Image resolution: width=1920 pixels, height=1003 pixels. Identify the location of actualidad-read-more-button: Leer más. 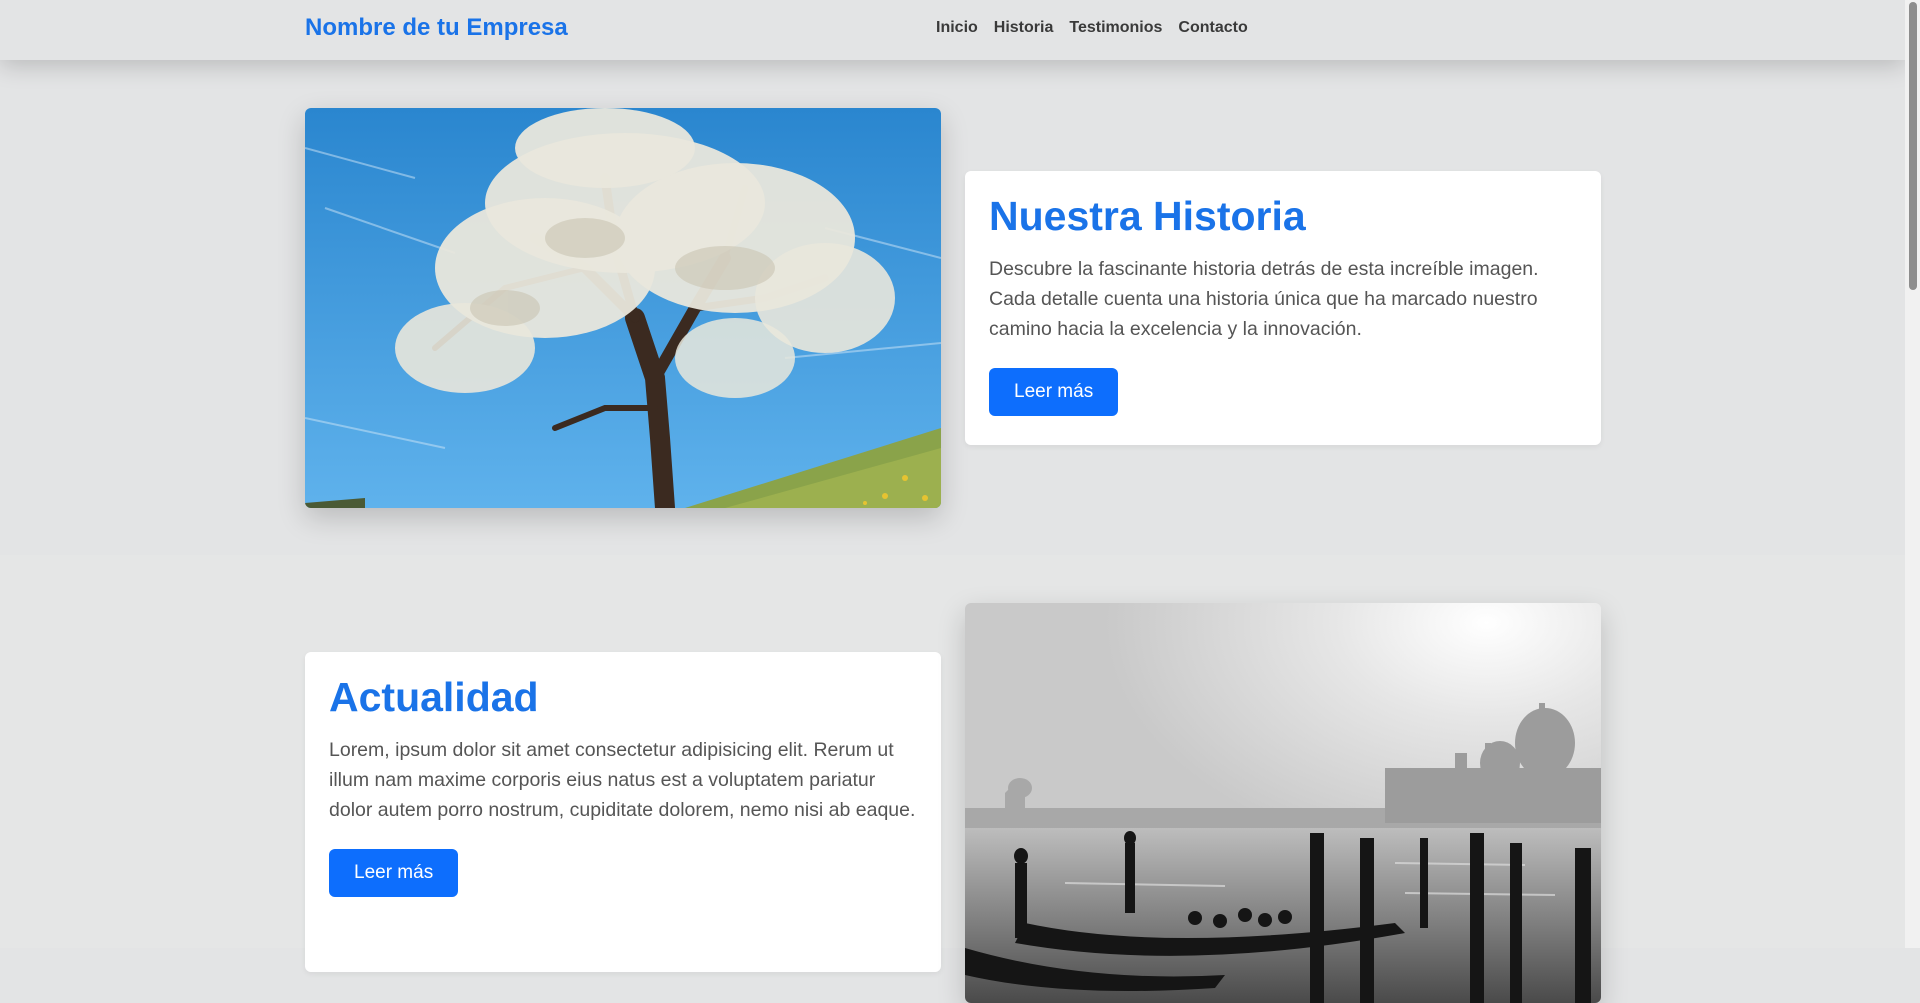
(394, 873).